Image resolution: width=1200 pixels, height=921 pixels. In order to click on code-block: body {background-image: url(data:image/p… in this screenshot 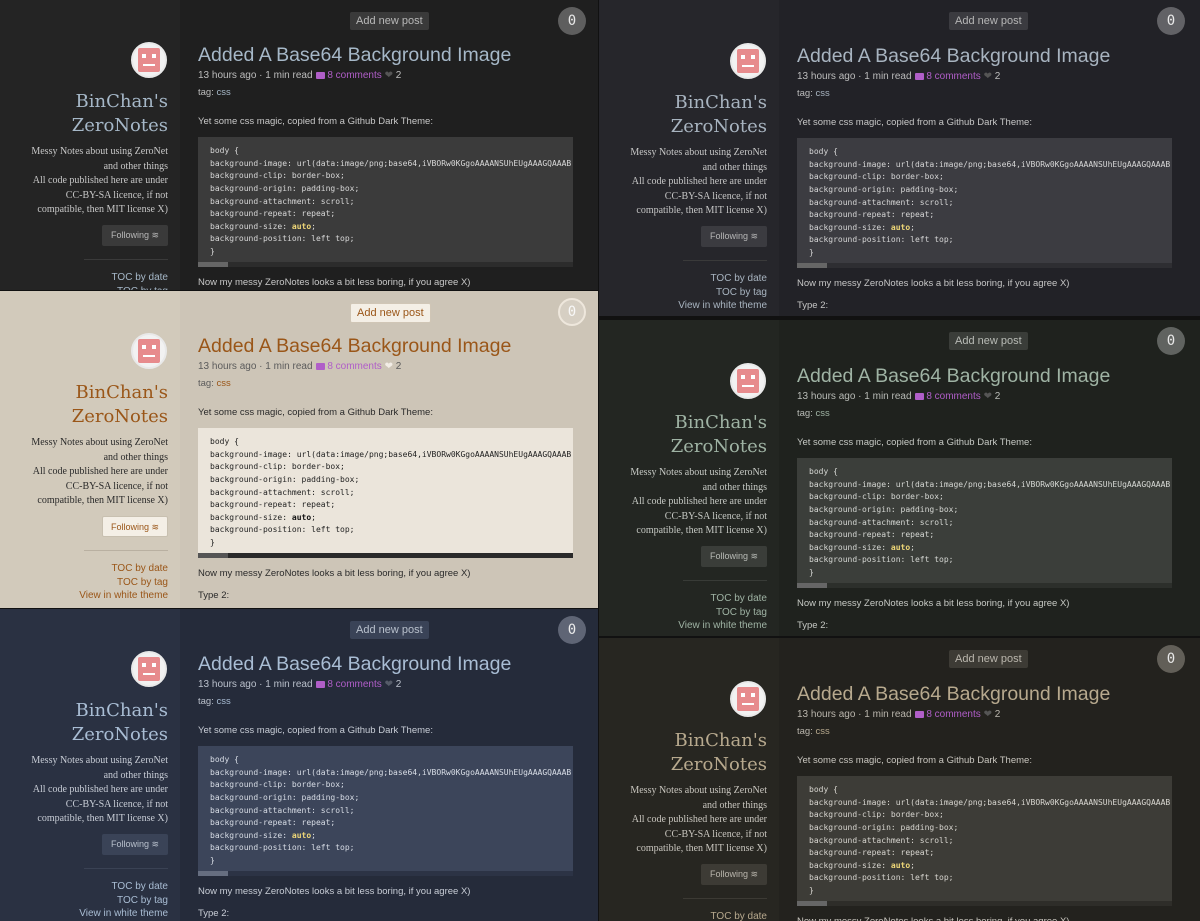, I will do `click(984, 841)`.